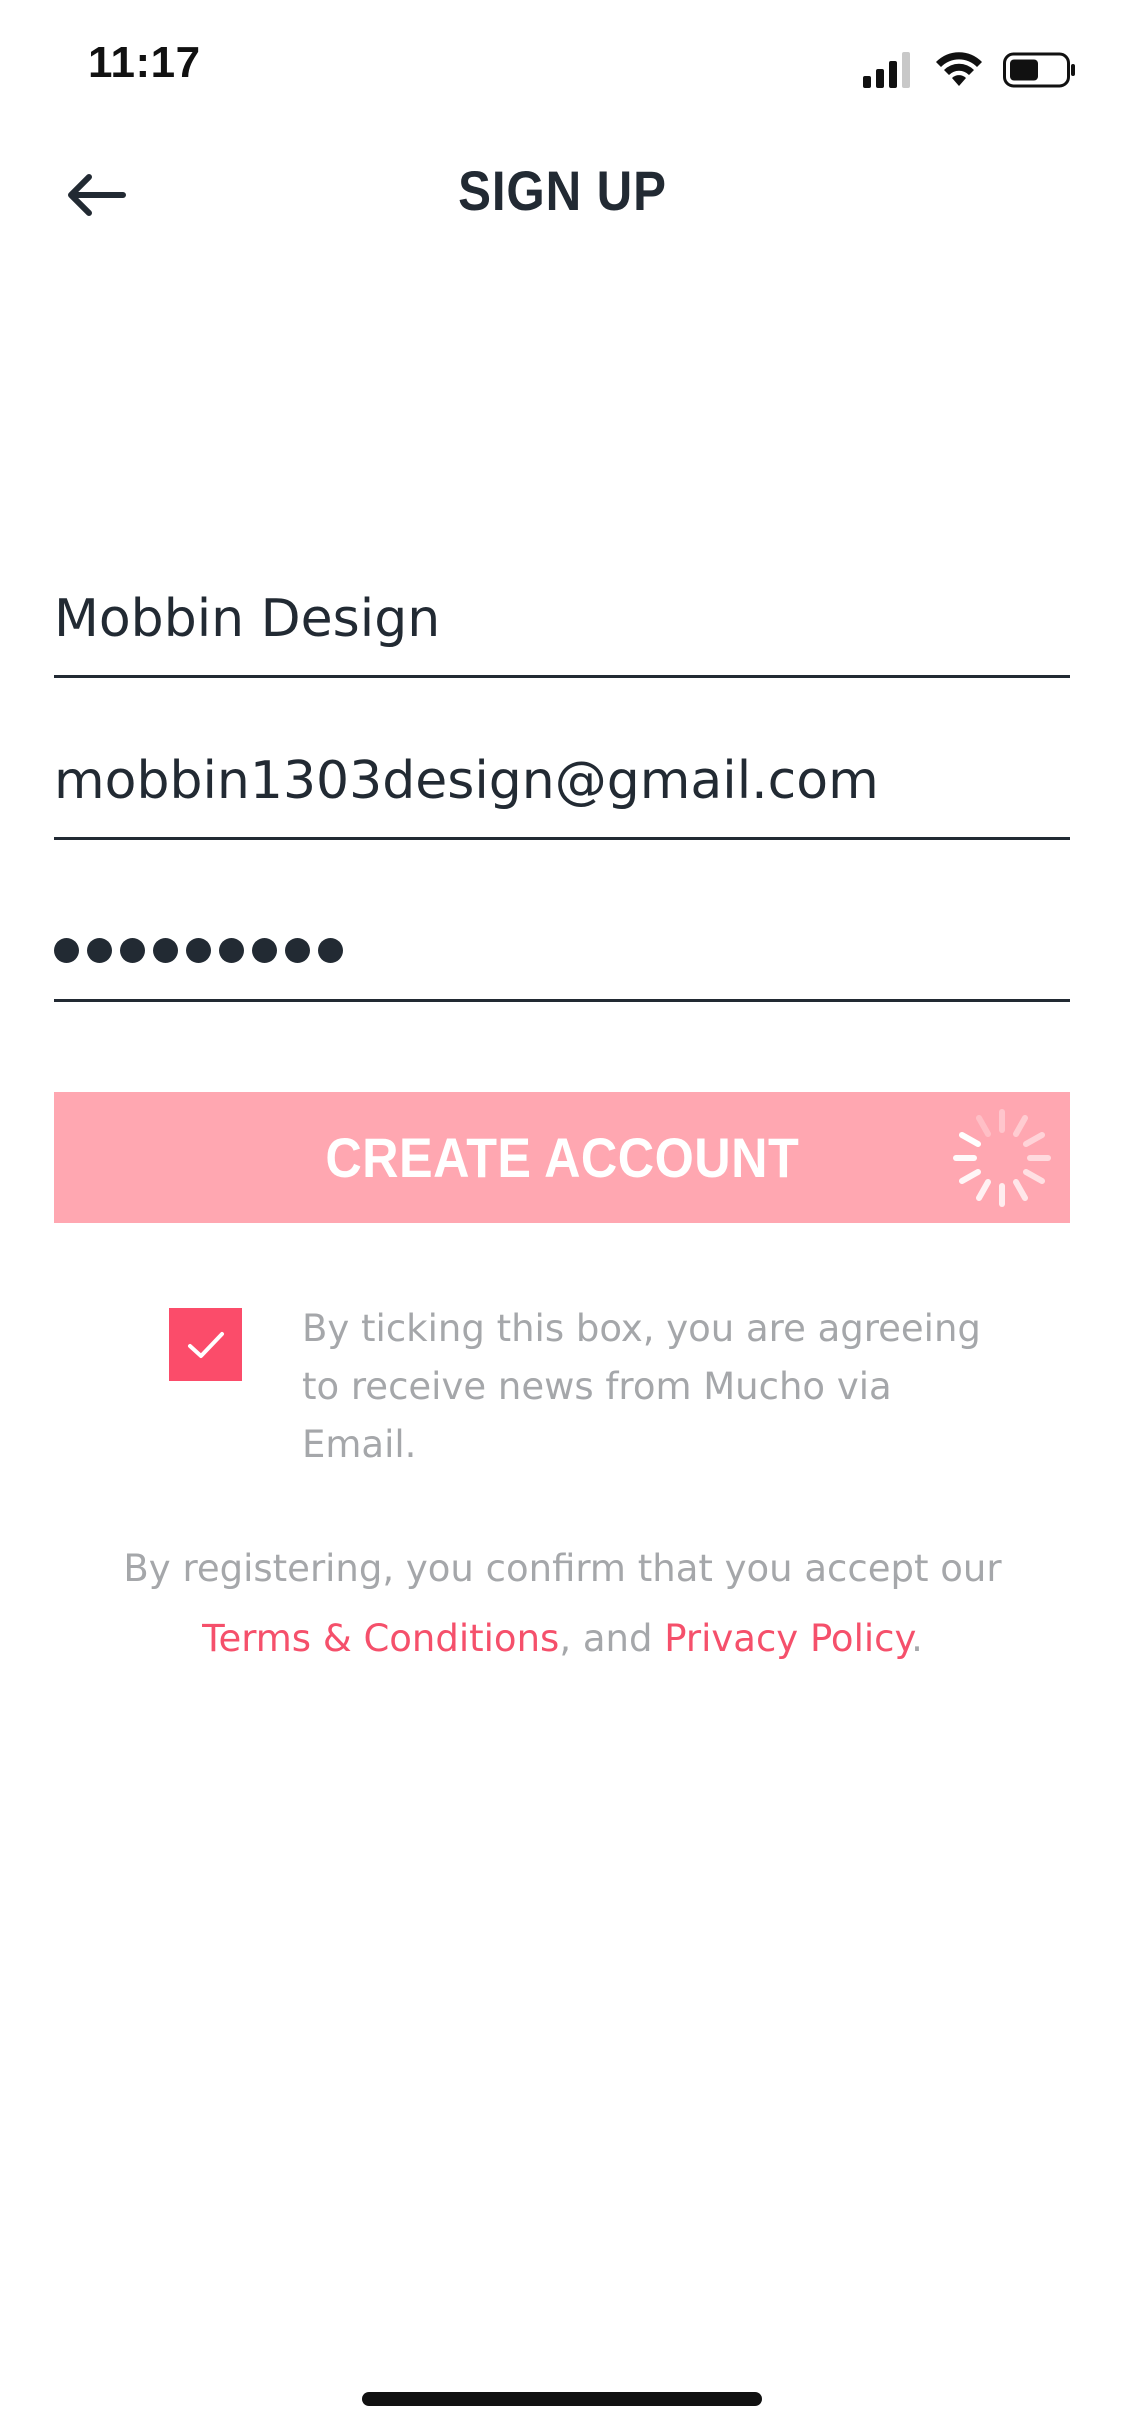 This screenshot has height=2436, width=1125. Describe the element at coordinates (144, 62) in the screenshot. I see `status-time: 11:17` at that location.